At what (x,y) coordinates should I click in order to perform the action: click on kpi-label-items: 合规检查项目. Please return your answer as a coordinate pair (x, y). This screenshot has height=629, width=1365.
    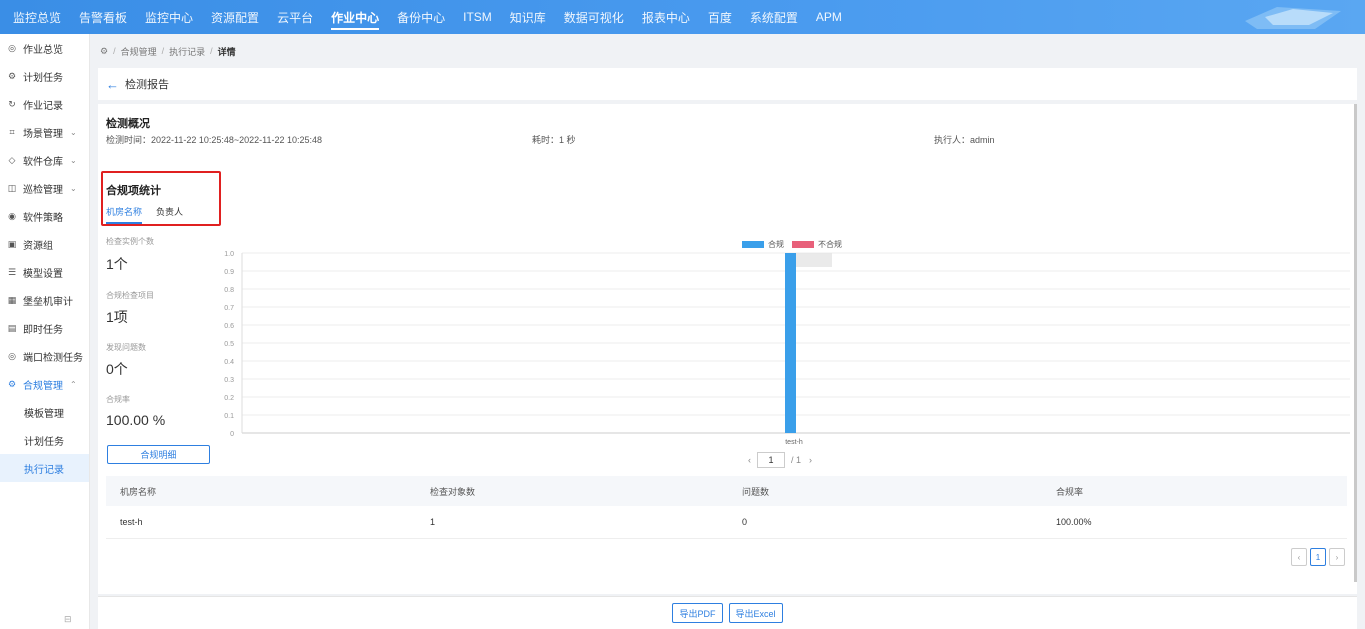
    Looking at the image, I should click on (130, 295).